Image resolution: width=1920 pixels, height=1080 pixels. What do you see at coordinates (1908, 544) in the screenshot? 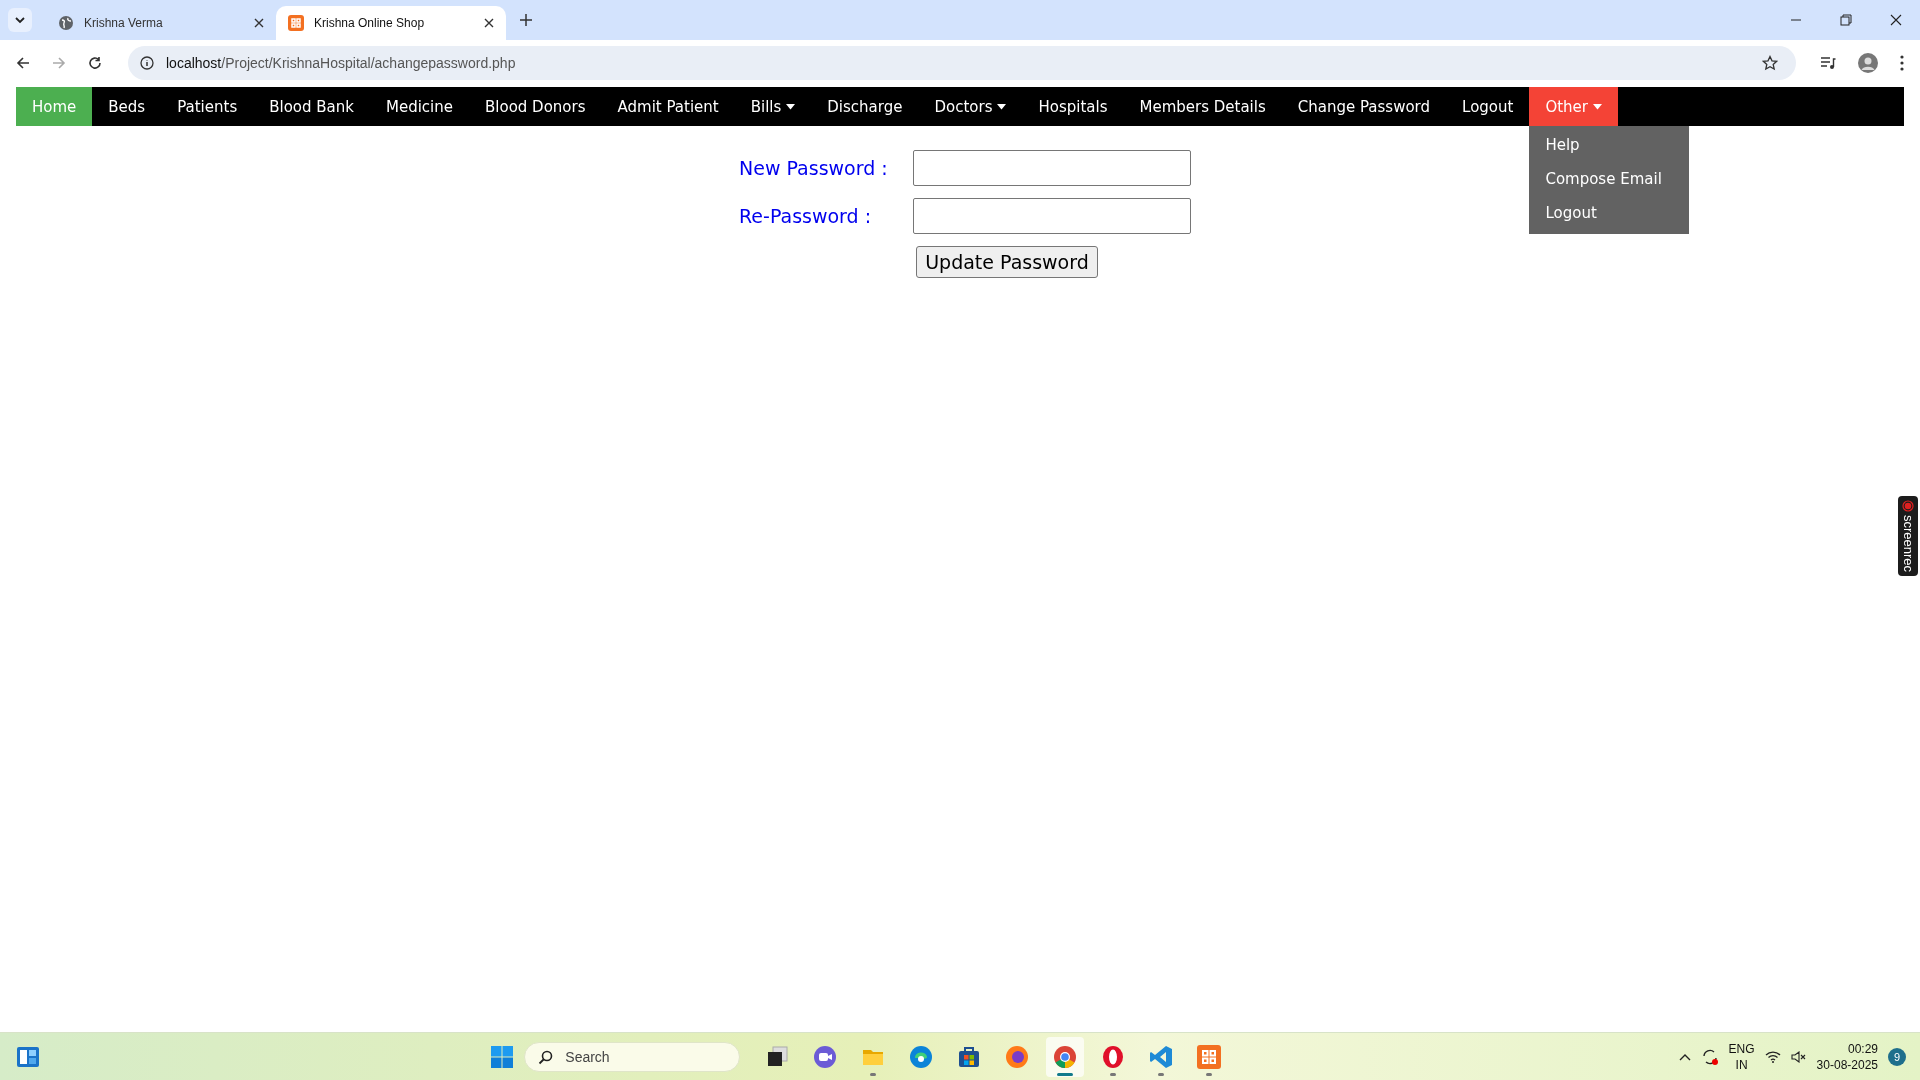
I see `screenrec-label: screenrec` at bounding box center [1908, 544].